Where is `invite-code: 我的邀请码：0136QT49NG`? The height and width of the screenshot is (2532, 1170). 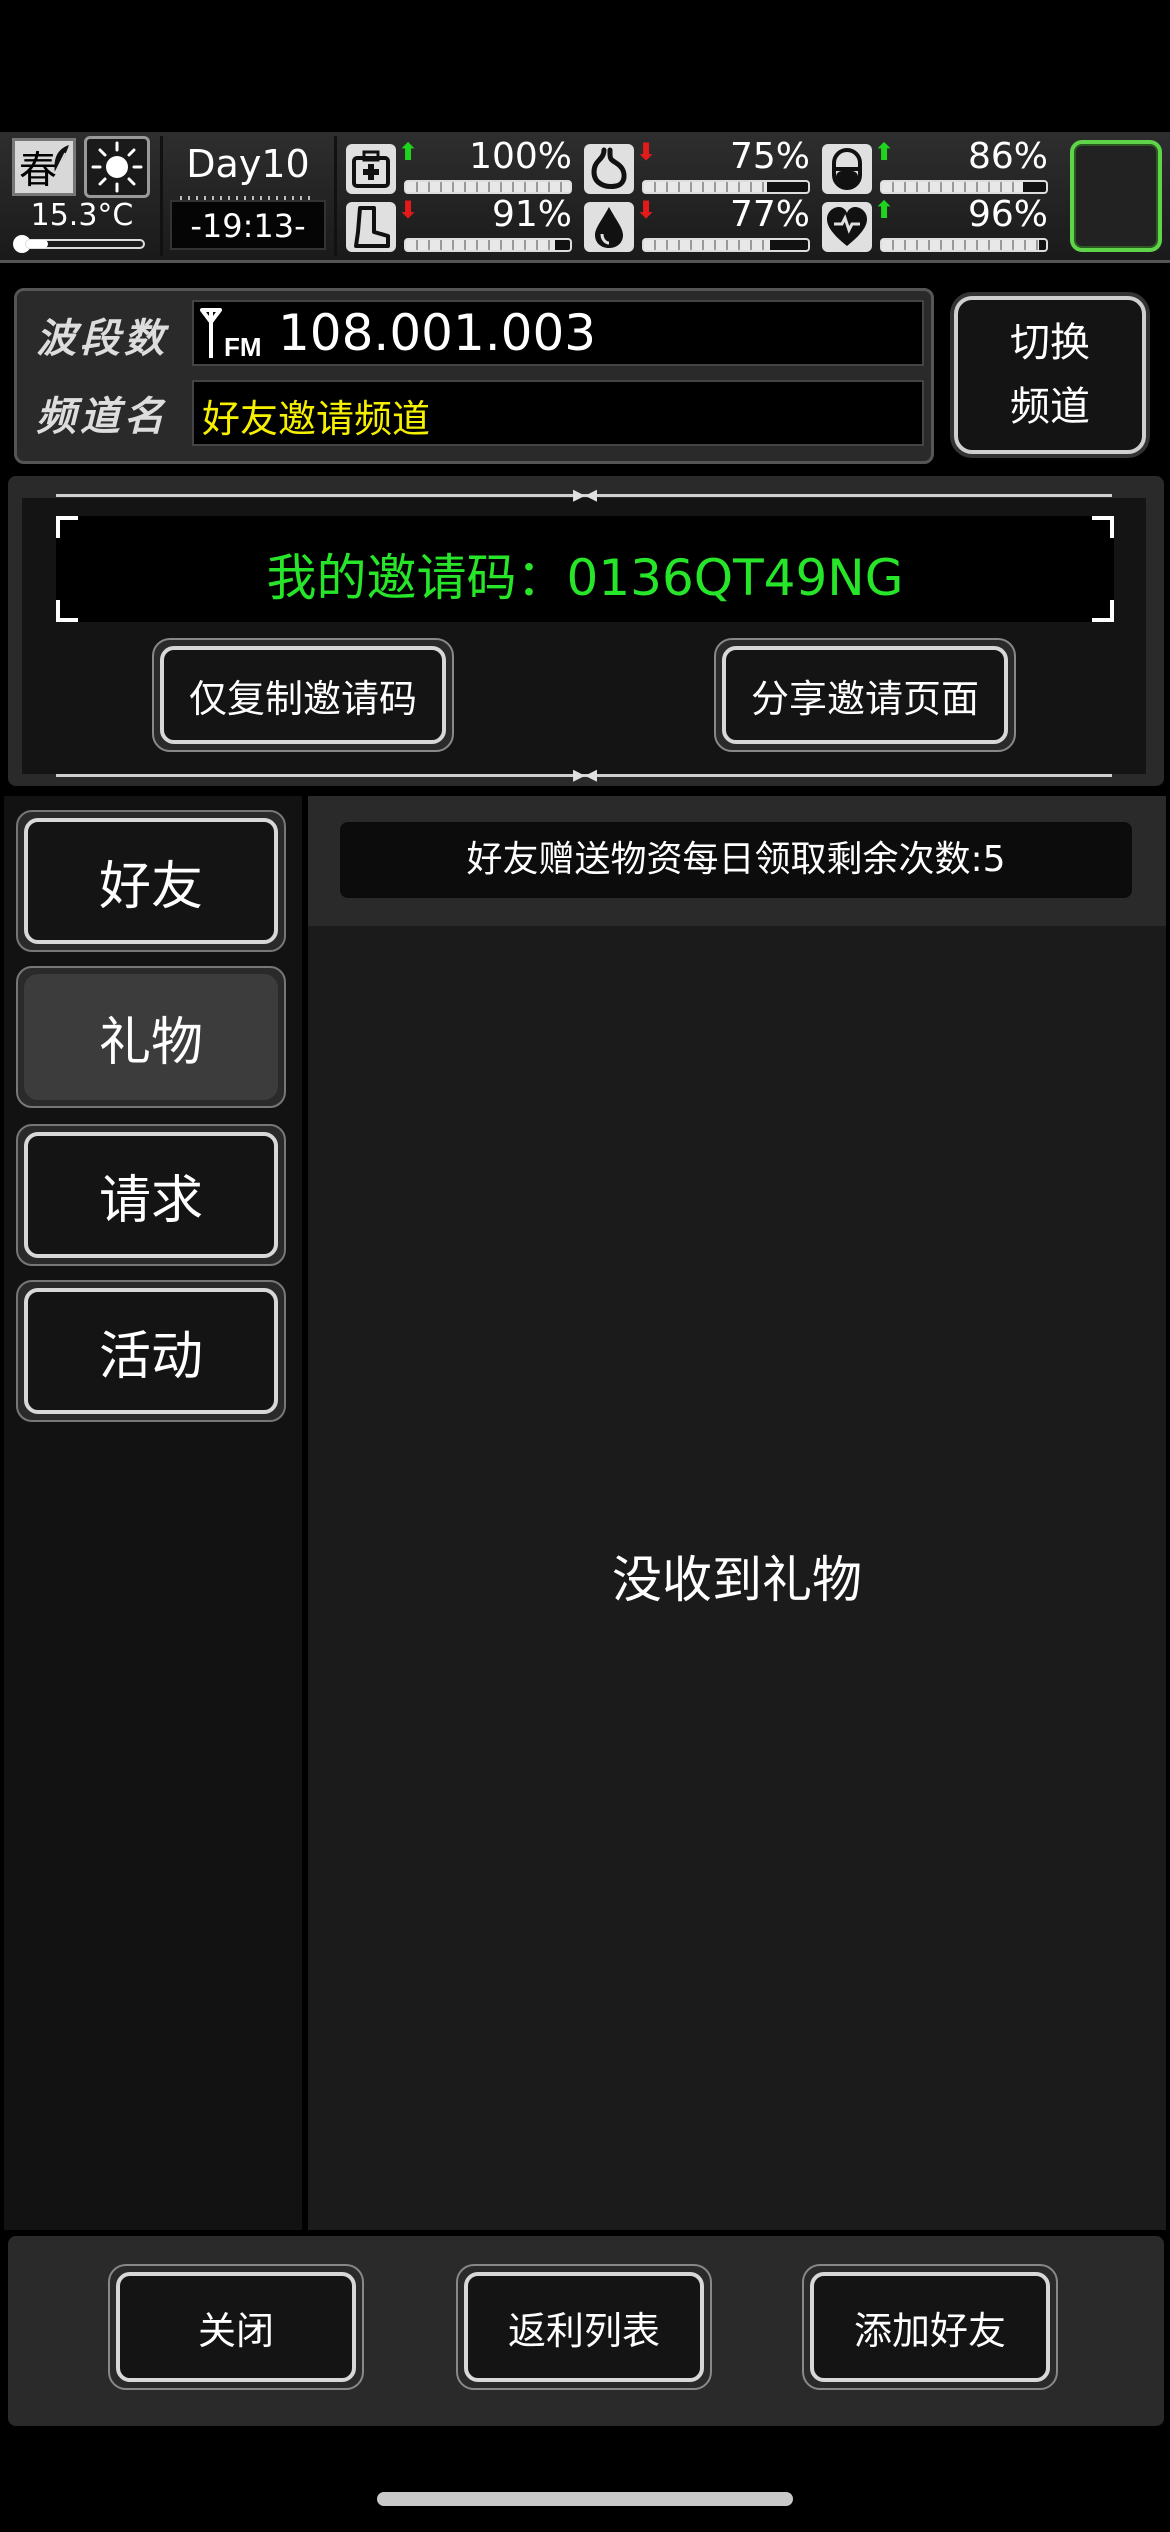 invite-code: 我的邀请码：0136QT49NG is located at coordinates (585, 574).